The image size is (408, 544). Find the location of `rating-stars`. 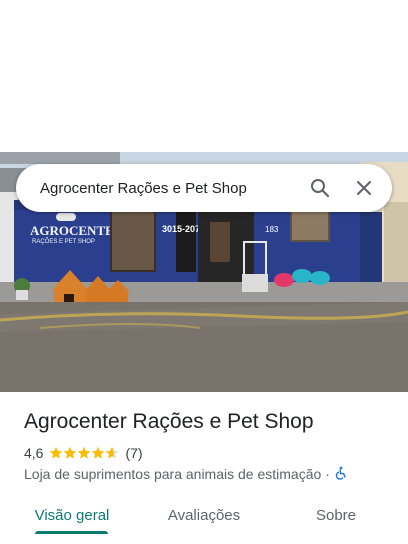

rating-stars is located at coordinates (84, 453).